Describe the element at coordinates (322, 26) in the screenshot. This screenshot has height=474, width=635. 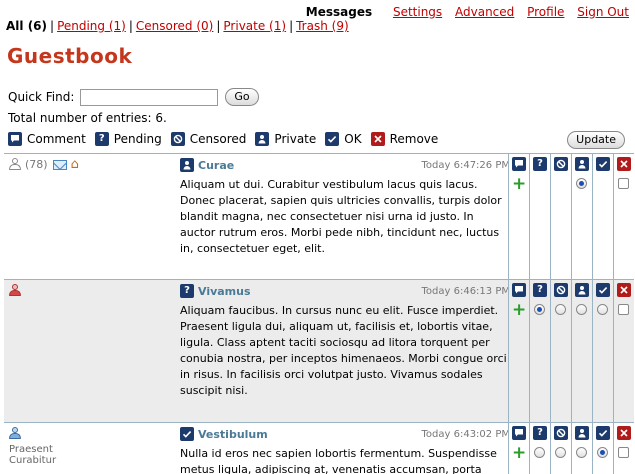
I see `filter-trash: Trash (9)` at that location.